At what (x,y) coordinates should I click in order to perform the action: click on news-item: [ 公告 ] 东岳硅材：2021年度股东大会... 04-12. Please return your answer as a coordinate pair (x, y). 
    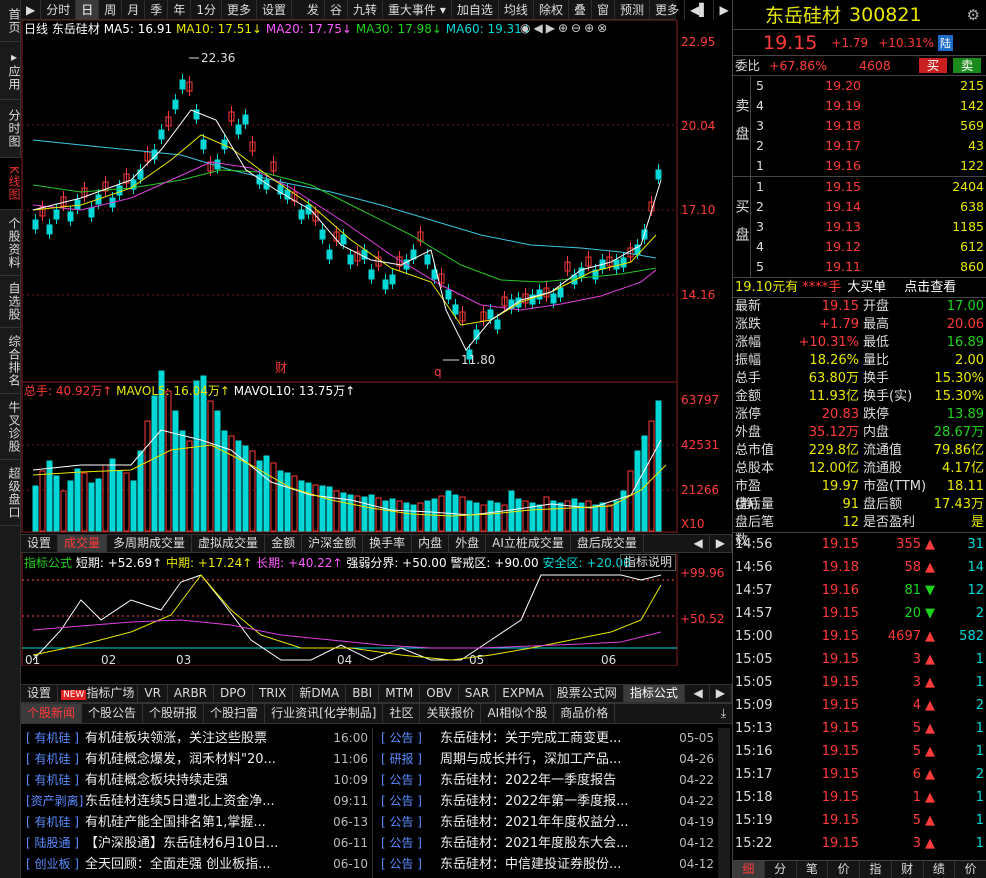
    Looking at the image, I should click on (547, 843).